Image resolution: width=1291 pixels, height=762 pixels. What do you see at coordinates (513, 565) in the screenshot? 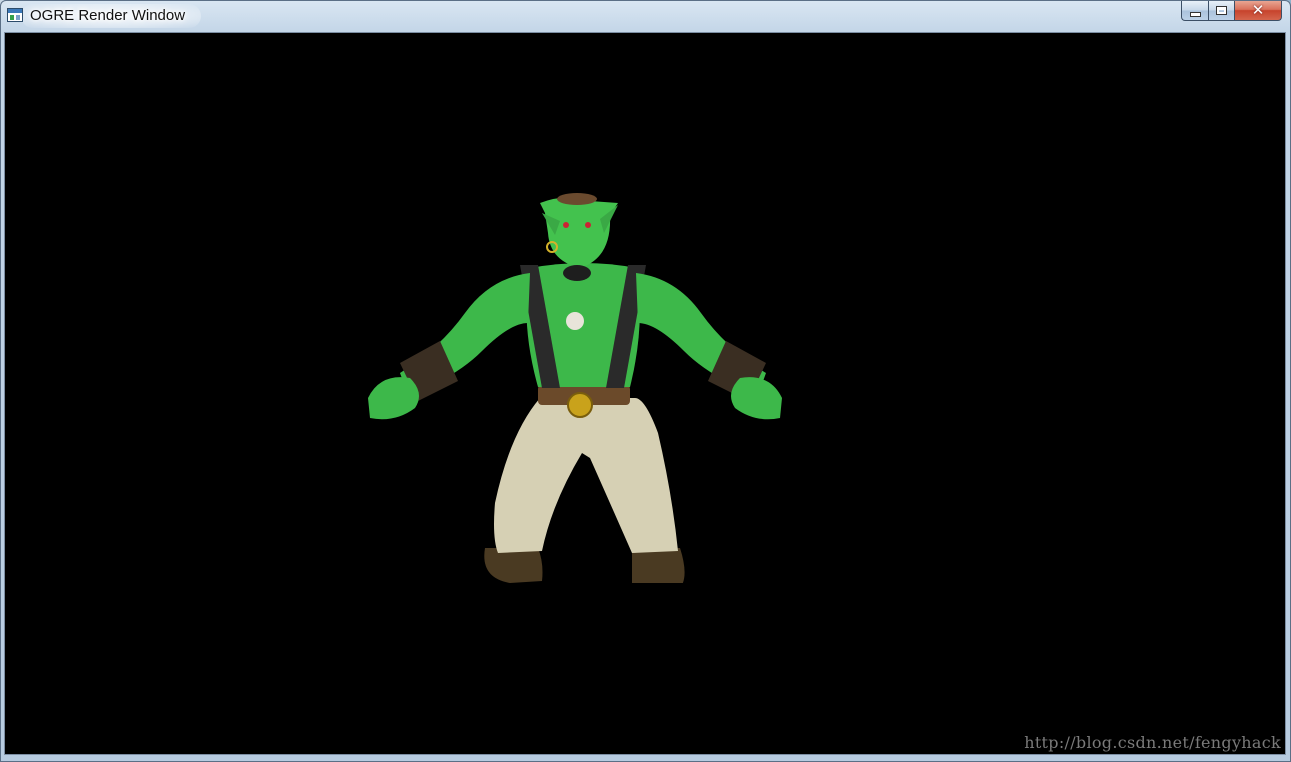
I see `left-boot` at bounding box center [513, 565].